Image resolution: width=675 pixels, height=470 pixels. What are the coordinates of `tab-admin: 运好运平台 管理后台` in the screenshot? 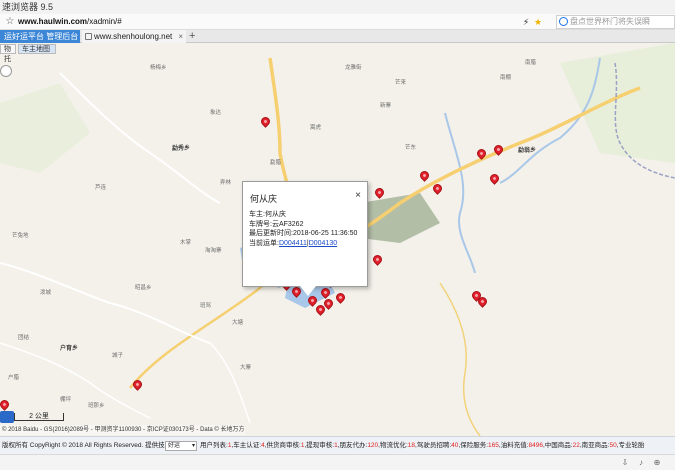 It's located at (40, 36).